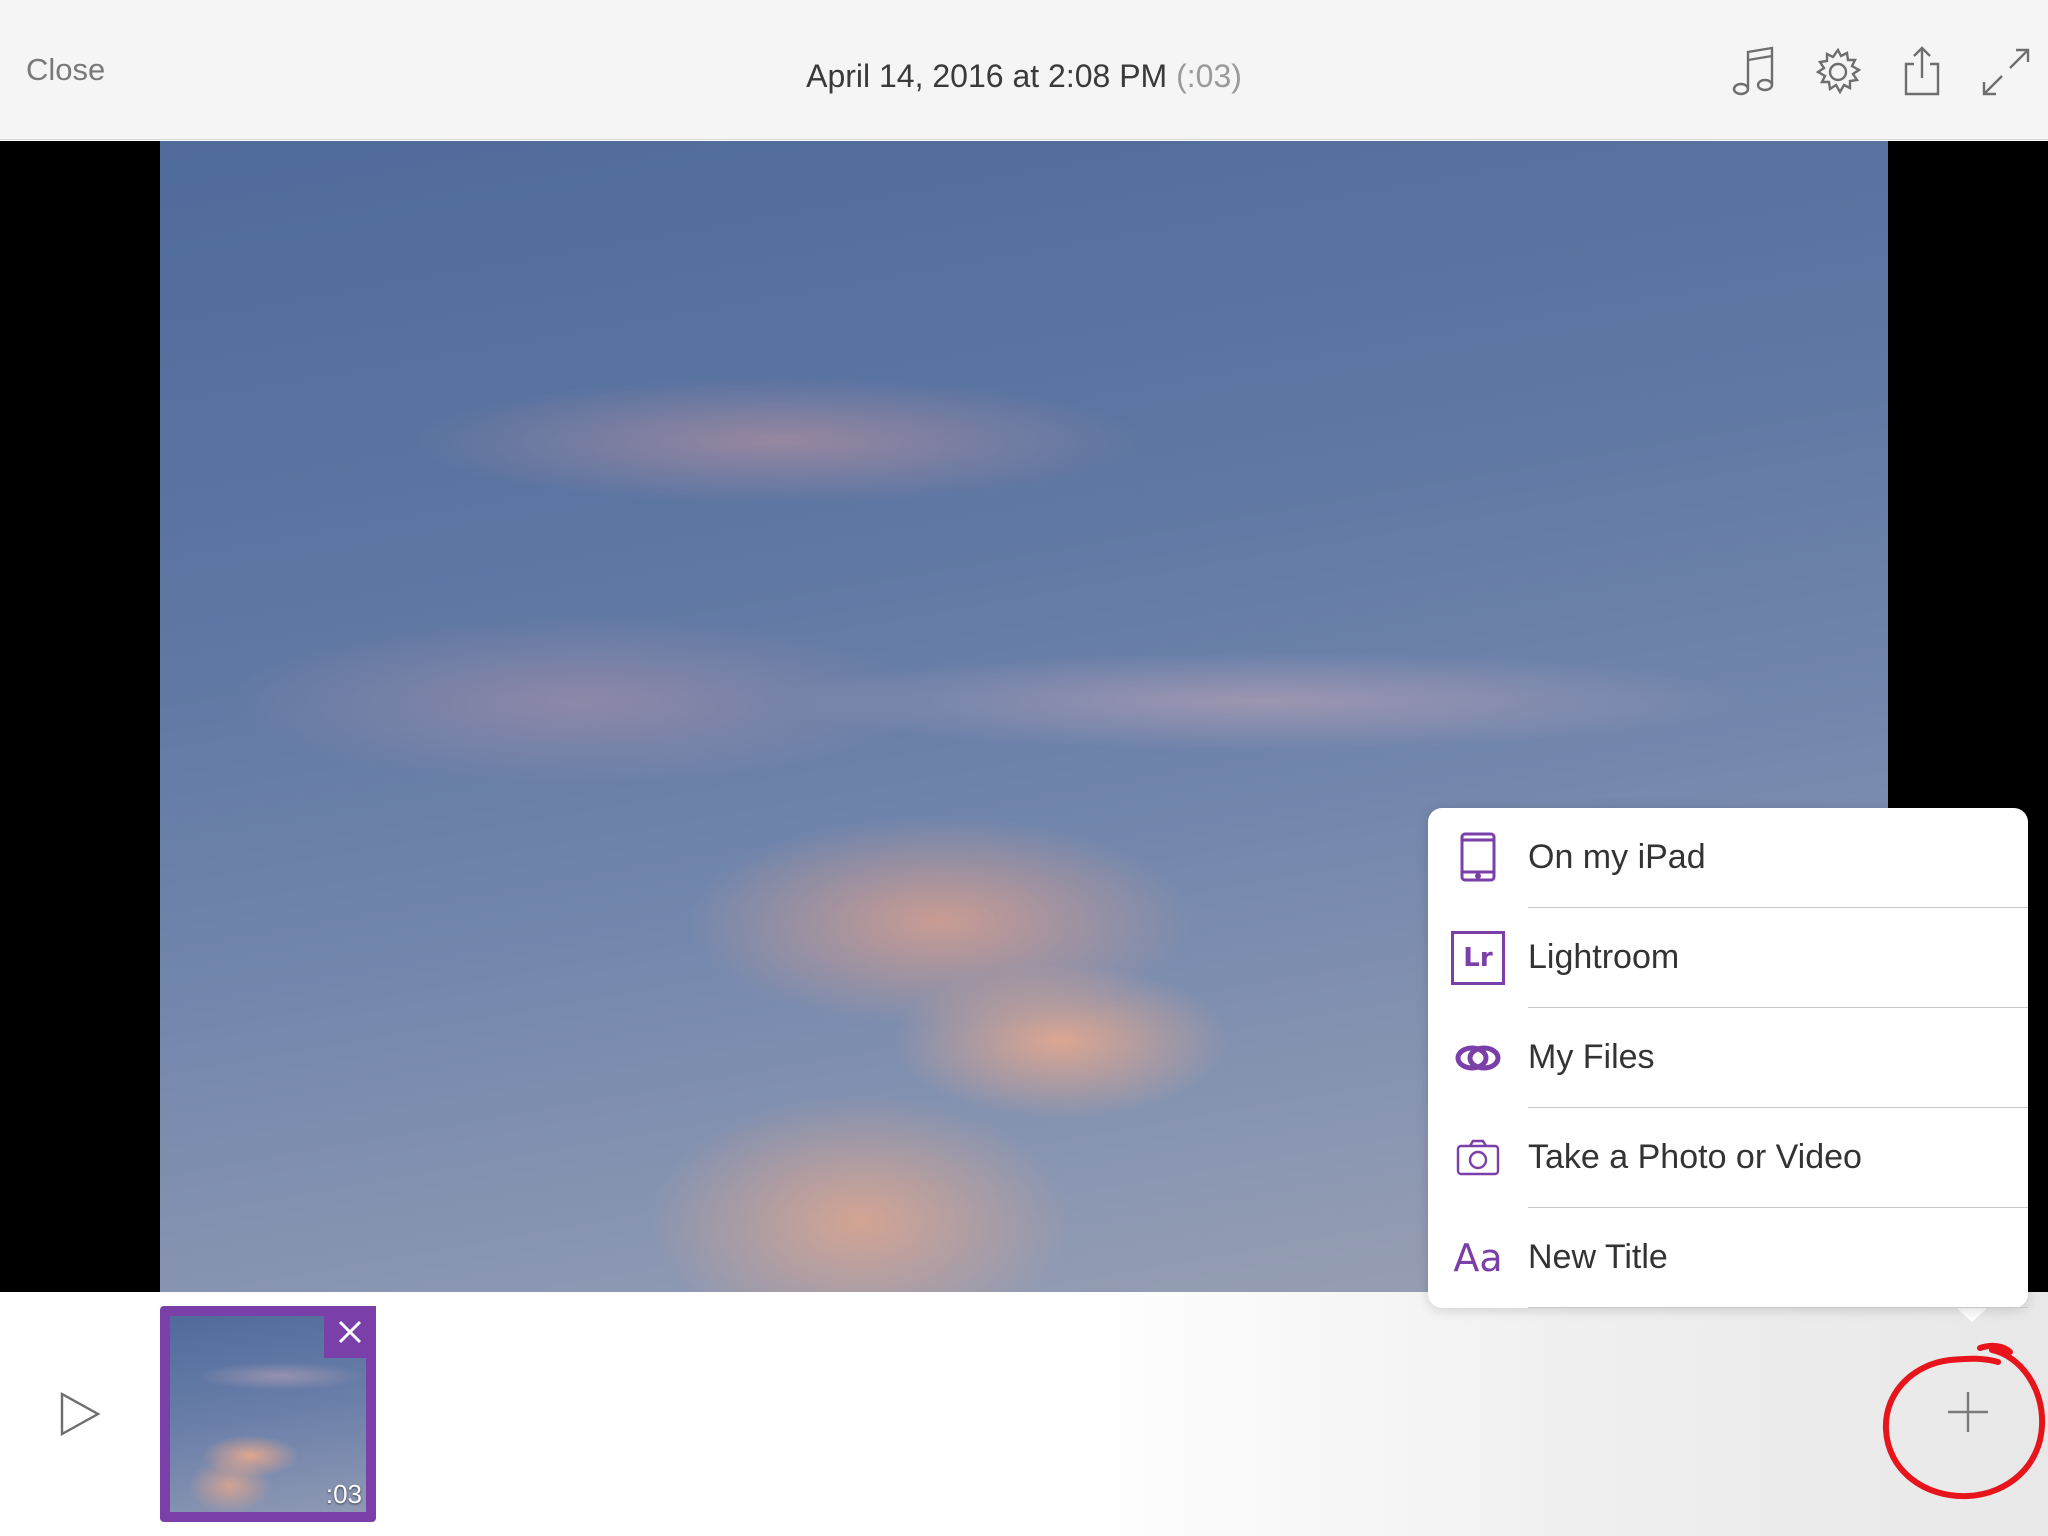 This screenshot has height=1536, width=2048. I want to click on close-icon, so click(350, 1332).